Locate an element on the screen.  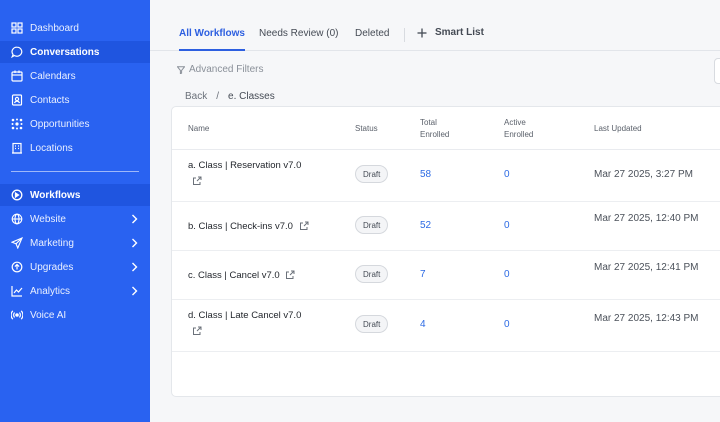
total-enrolled-link: 58 is located at coordinates (425, 174).